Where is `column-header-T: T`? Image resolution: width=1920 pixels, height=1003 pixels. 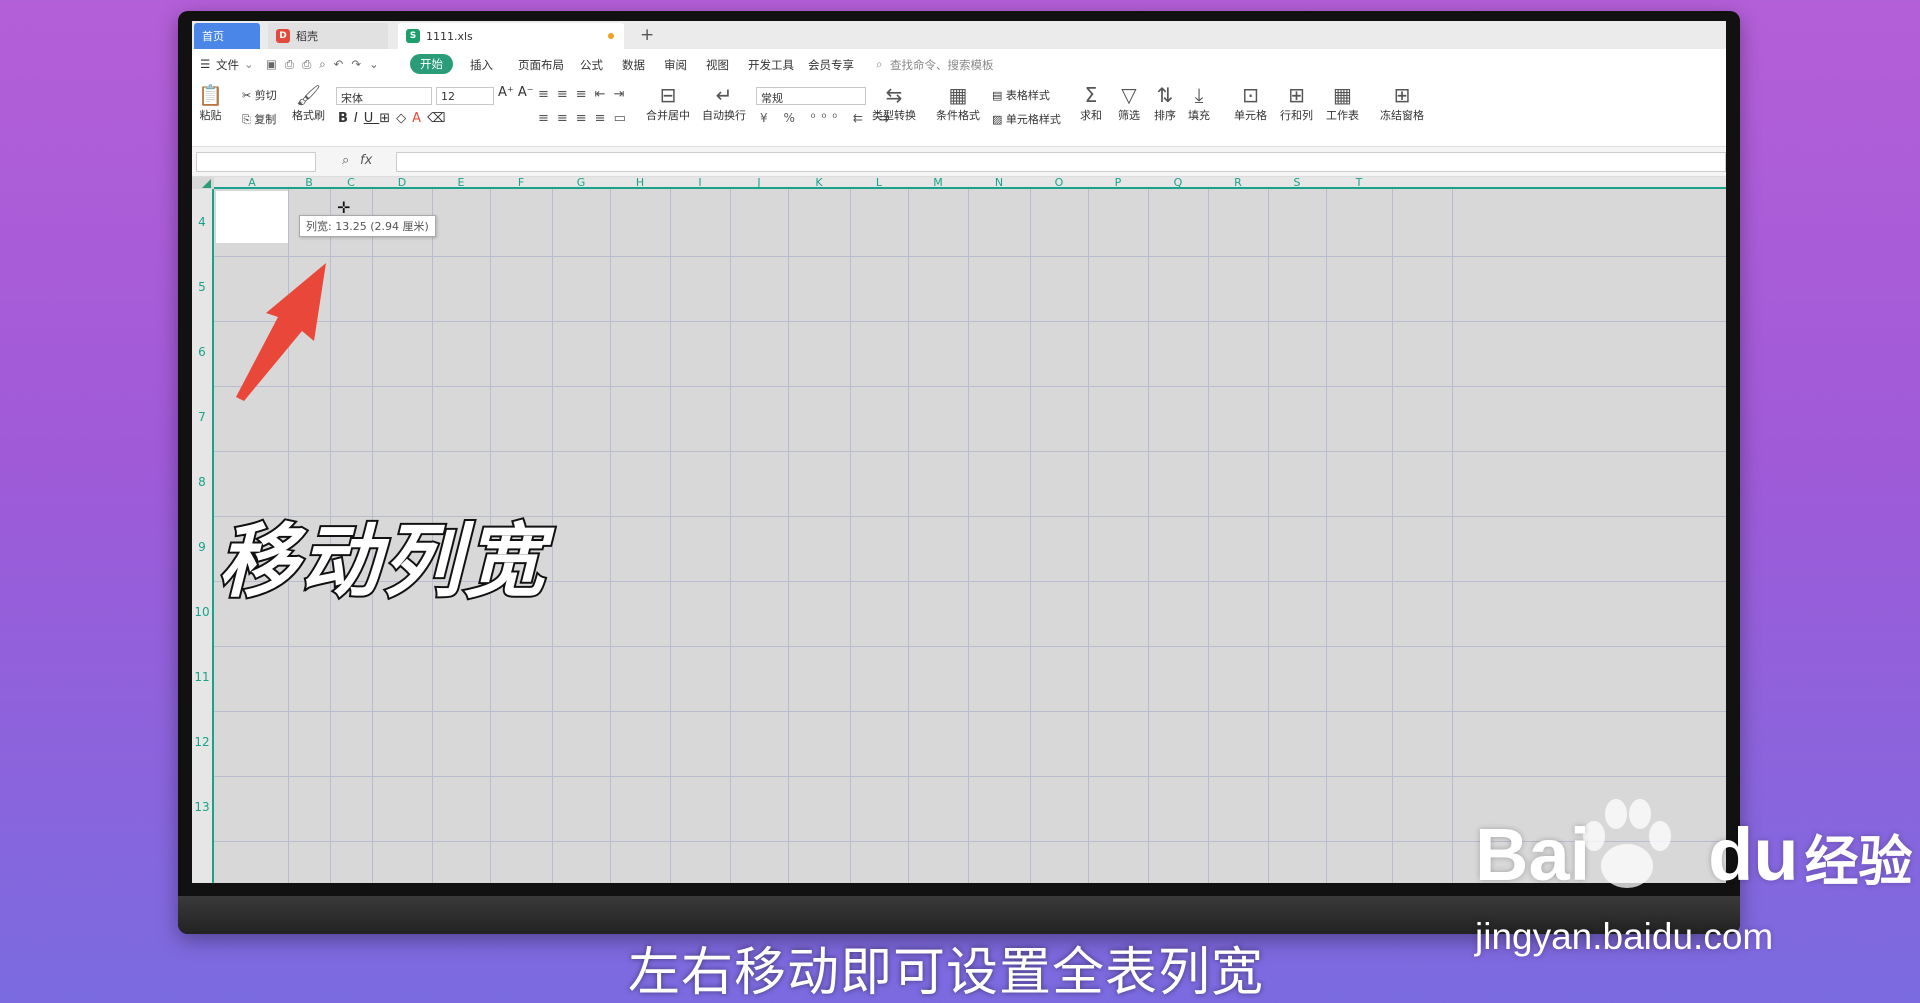
column-header-T: T is located at coordinates (1359, 183).